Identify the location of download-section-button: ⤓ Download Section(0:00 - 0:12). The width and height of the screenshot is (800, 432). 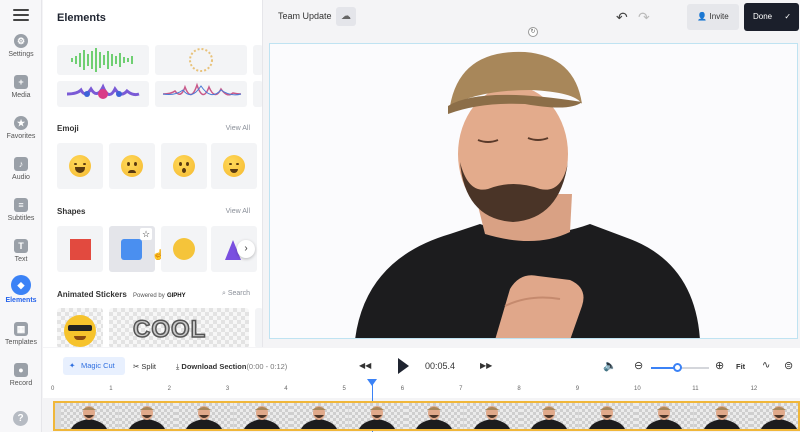
(231, 367).